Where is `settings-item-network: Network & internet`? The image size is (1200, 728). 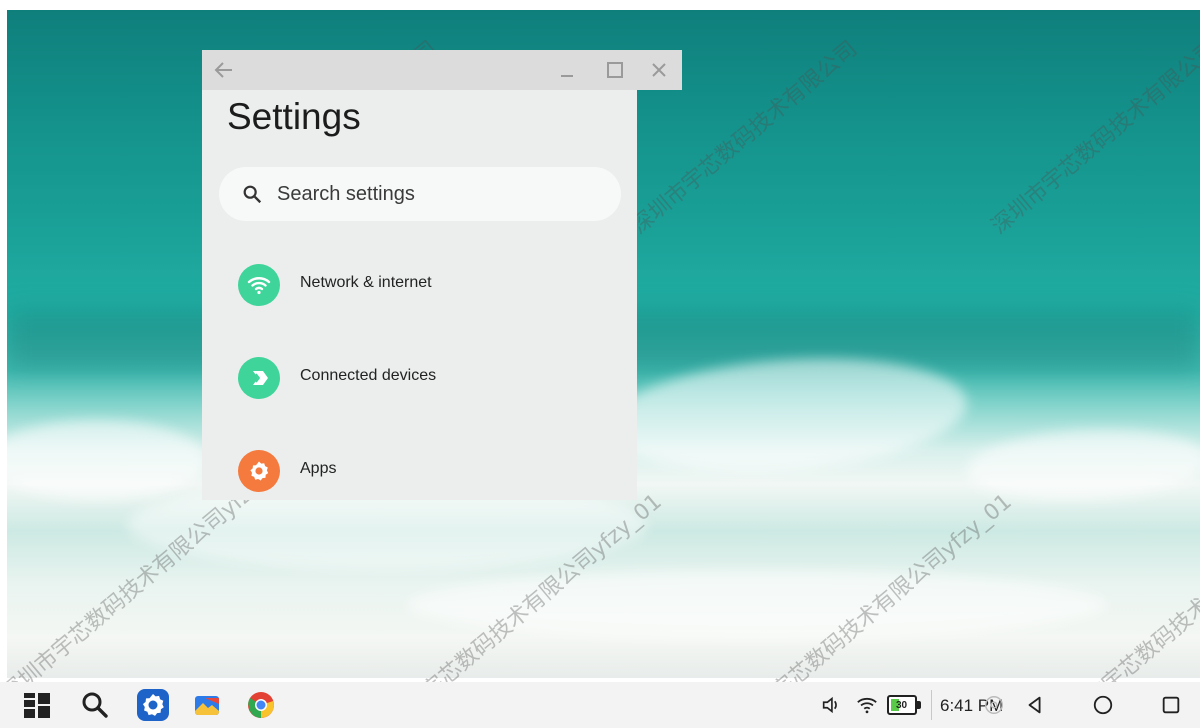 settings-item-network: Network & internet is located at coordinates (419, 285).